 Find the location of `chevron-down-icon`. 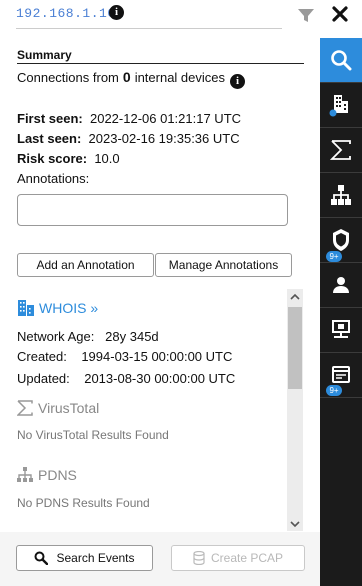

chevron-down-icon is located at coordinates (295, 523).